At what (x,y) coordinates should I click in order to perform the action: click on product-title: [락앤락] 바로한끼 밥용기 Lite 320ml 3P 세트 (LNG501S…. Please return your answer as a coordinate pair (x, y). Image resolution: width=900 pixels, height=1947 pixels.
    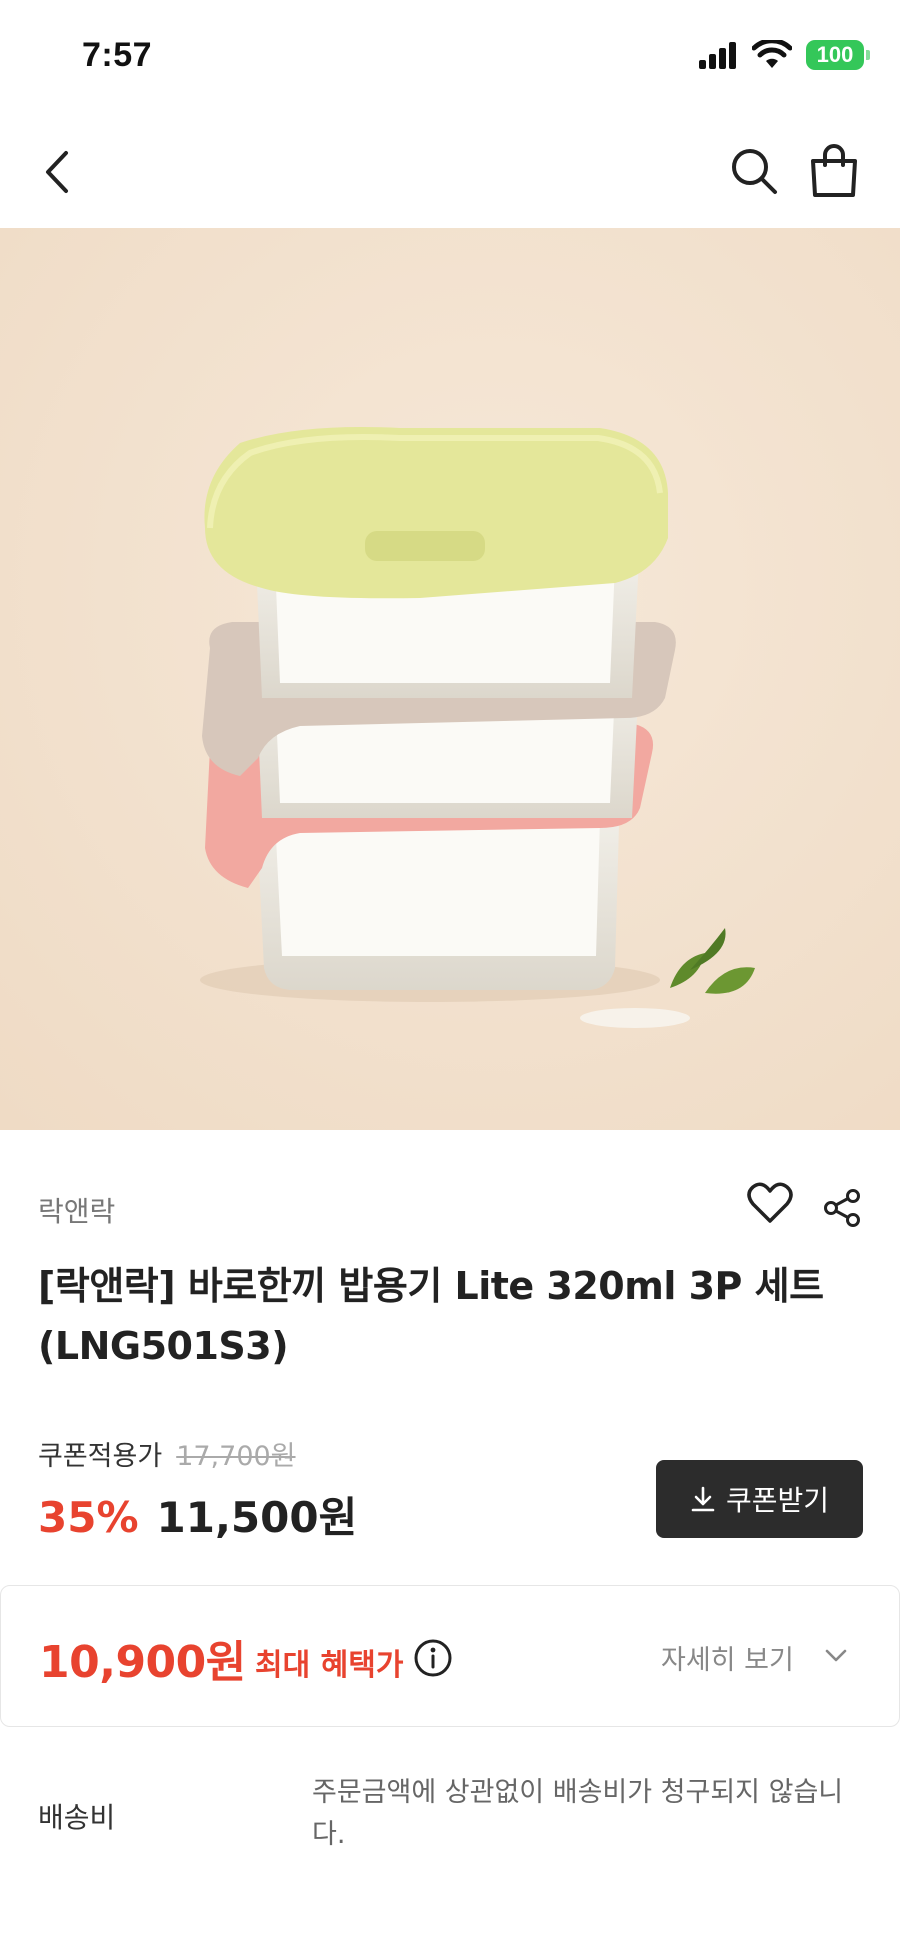
    Looking at the image, I should click on (431, 1316).